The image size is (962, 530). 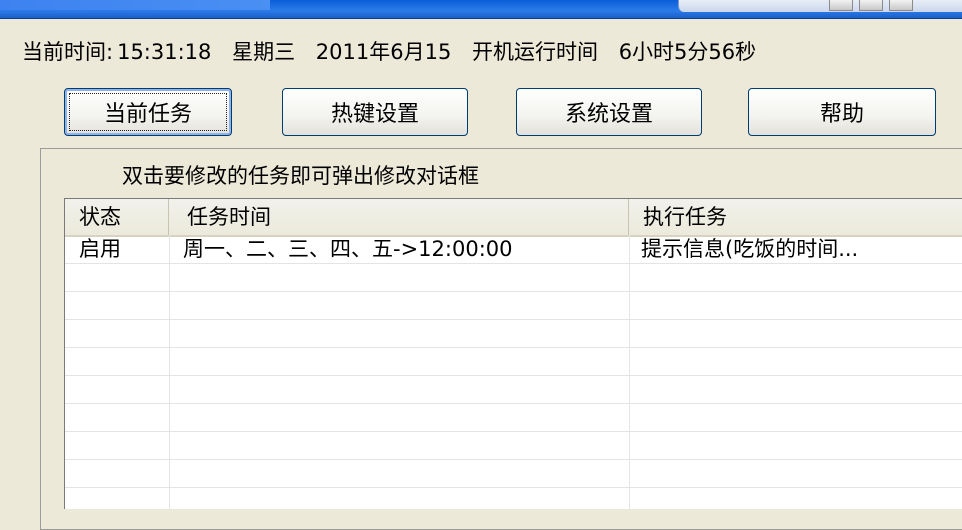 What do you see at coordinates (348, 249) in the screenshot?
I see `cell-time: 周一、二、三、四、五->12:00:00` at bounding box center [348, 249].